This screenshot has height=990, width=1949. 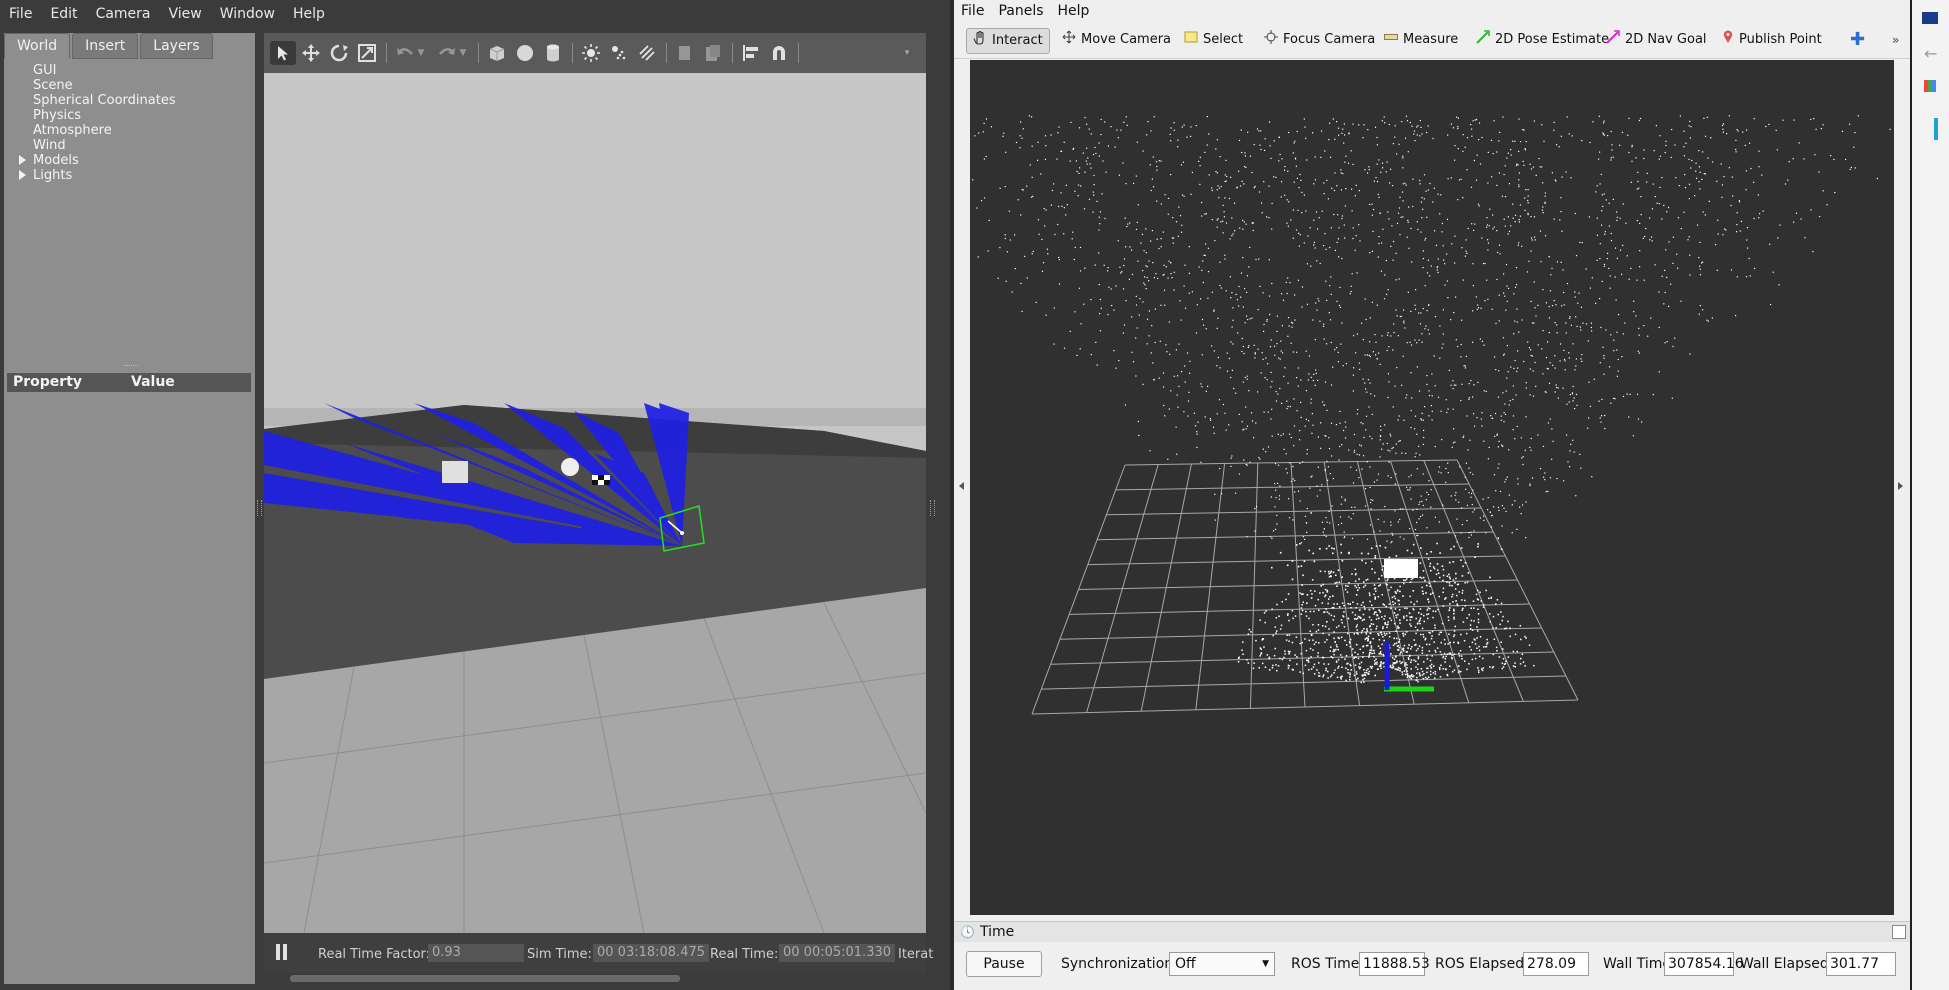 I want to click on add-tool-icon: ✚, so click(x=1857, y=40).